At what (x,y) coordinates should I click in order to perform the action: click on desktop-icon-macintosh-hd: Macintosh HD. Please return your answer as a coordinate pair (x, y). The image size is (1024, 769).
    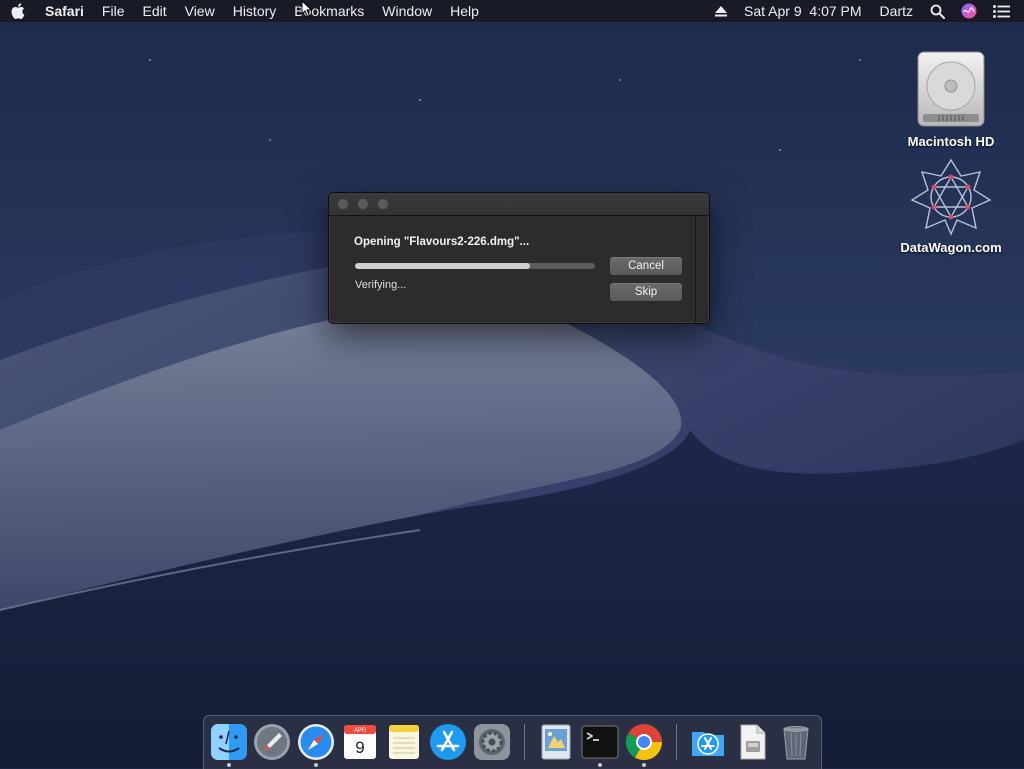
    Looking at the image, I should click on (951, 98).